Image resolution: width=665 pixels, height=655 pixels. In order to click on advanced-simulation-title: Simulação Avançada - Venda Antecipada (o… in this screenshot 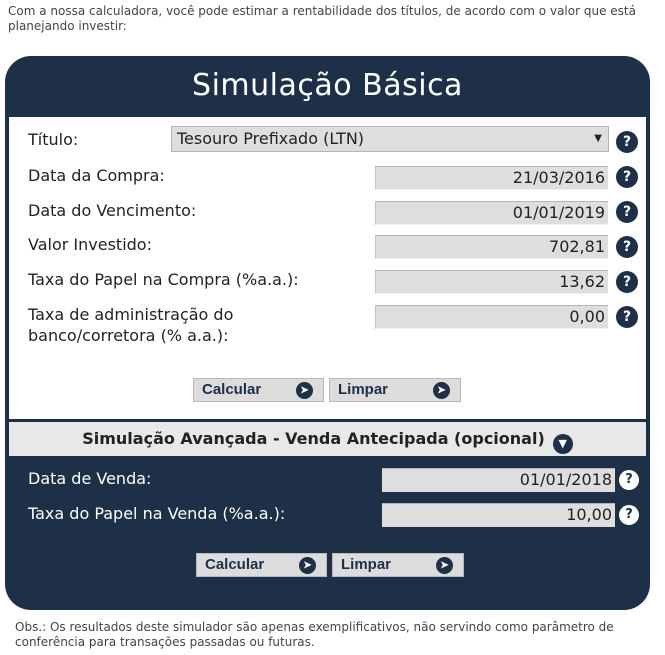, I will do `click(313, 438)`.